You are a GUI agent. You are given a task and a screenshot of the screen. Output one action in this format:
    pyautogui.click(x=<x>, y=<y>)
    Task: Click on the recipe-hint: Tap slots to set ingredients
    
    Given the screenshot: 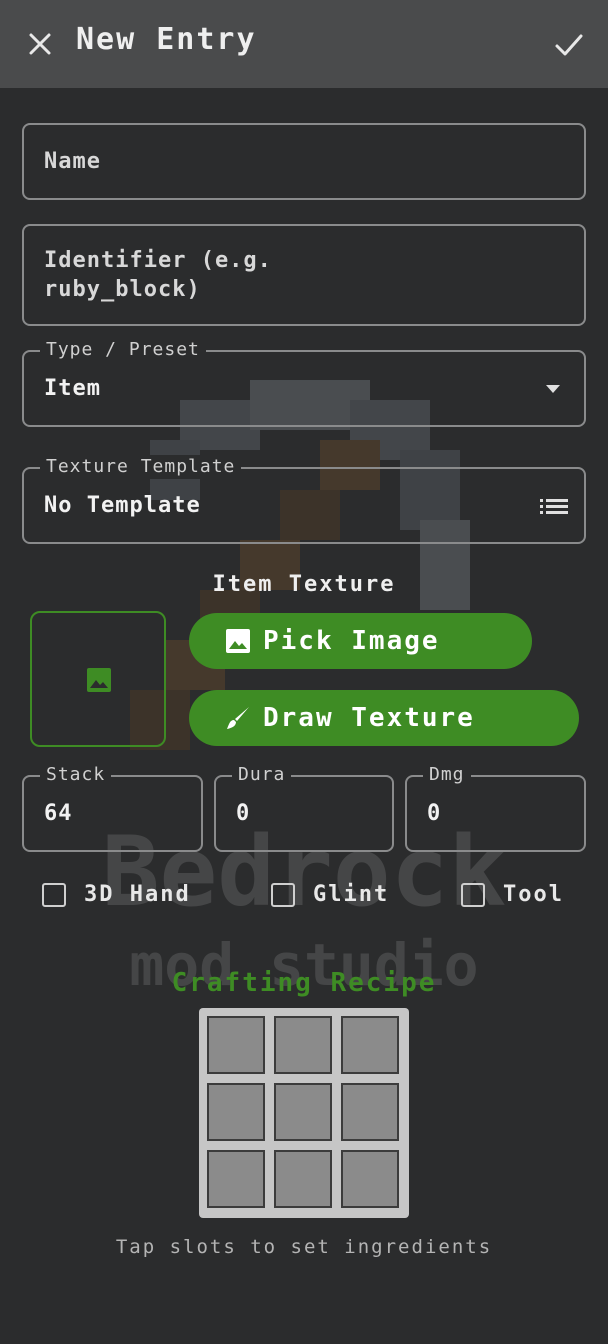 What is the action you would take?
    pyautogui.click(x=304, y=1247)
    